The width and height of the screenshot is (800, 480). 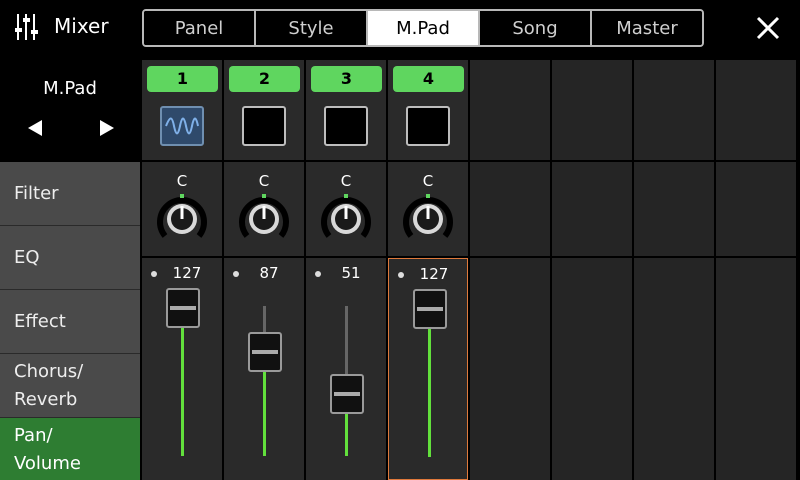 I want to click on menu-item-label: Filter, so click(x=36, y=193).